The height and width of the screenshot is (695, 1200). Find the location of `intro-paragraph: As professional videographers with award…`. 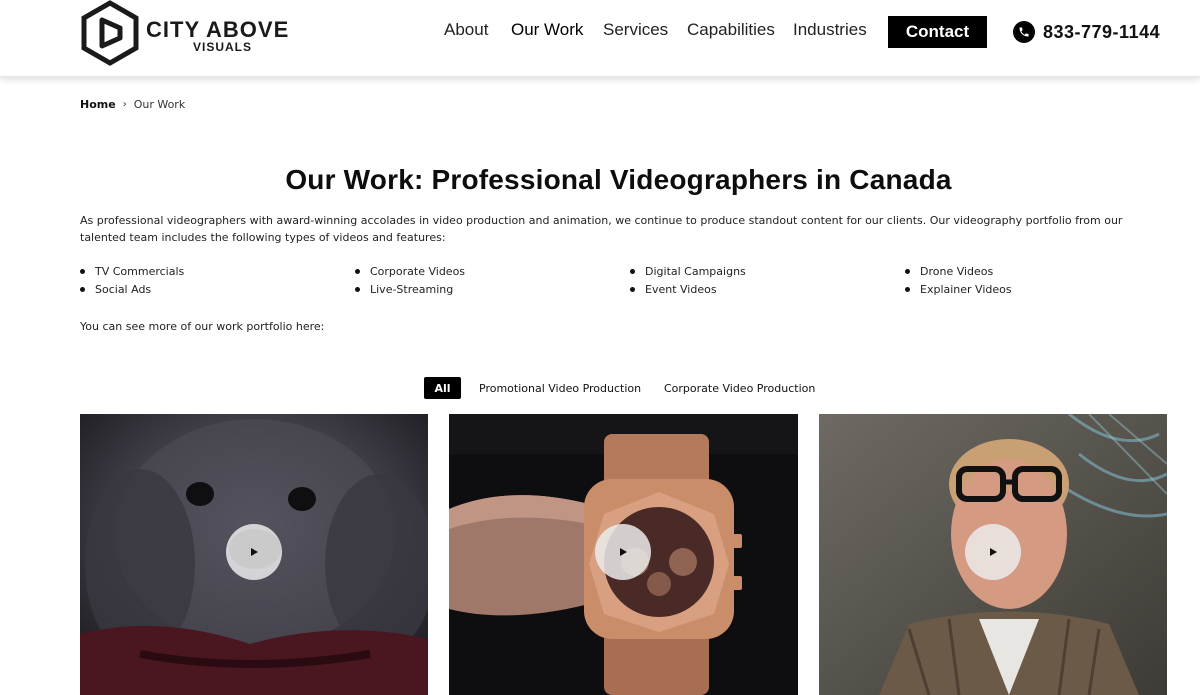

intro-paragraph: As professional videographers with award… is located at coordinates (601, 229).